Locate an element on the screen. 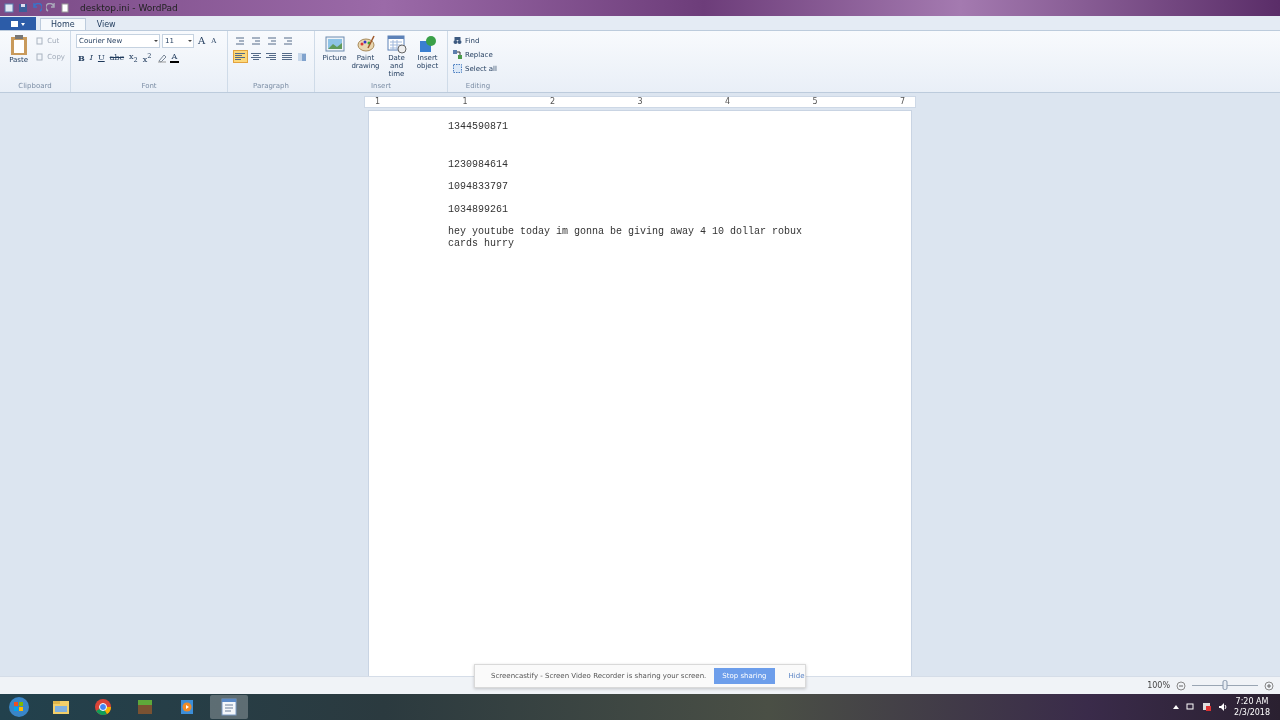  windows-orb-icon is located at coordinates (19, 707).